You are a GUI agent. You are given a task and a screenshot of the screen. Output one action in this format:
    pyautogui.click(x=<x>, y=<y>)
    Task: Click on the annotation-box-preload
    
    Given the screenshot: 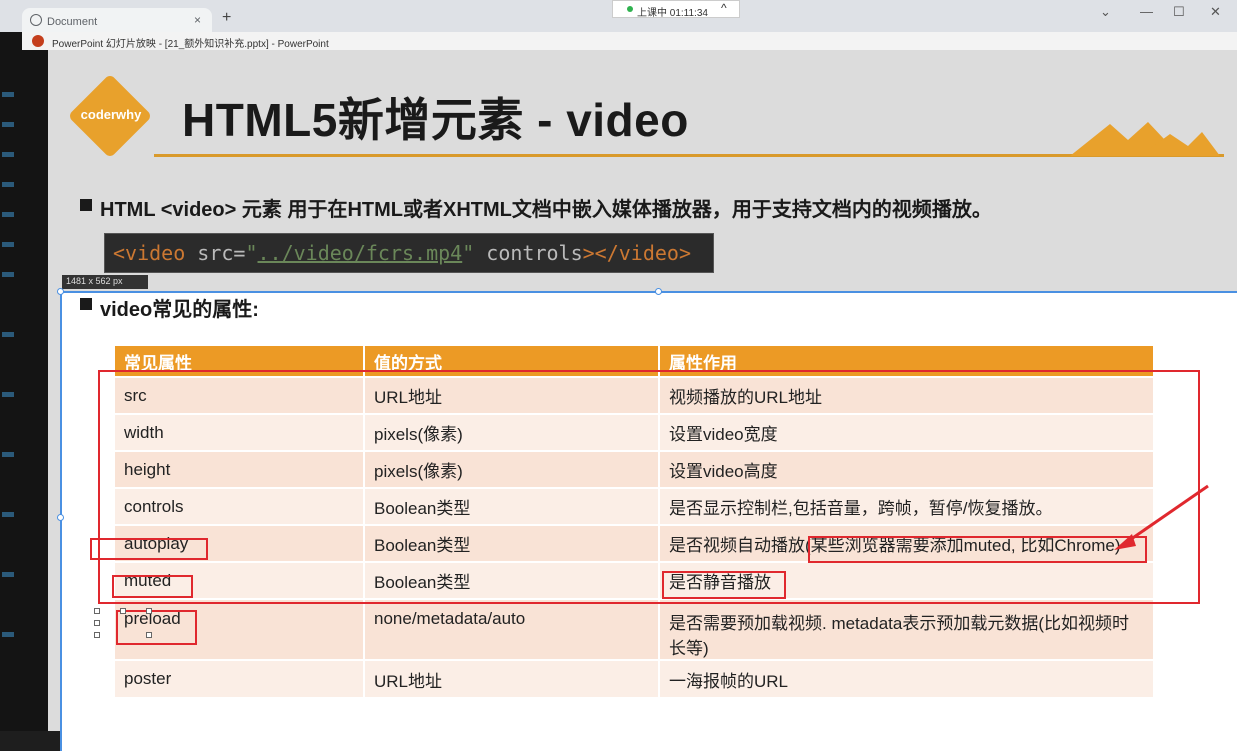 What is the action you would take?
    pyautogui.click(x=156, y=627)
    